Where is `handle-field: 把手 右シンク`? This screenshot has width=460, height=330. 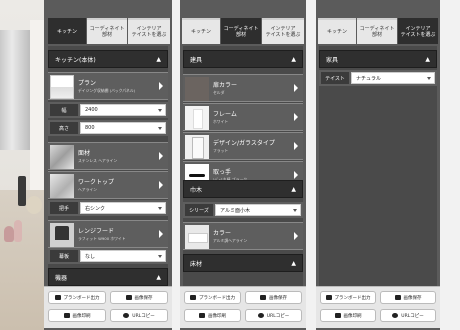
handle-field: 把手 右シンク is located at coordinates (108, 208).